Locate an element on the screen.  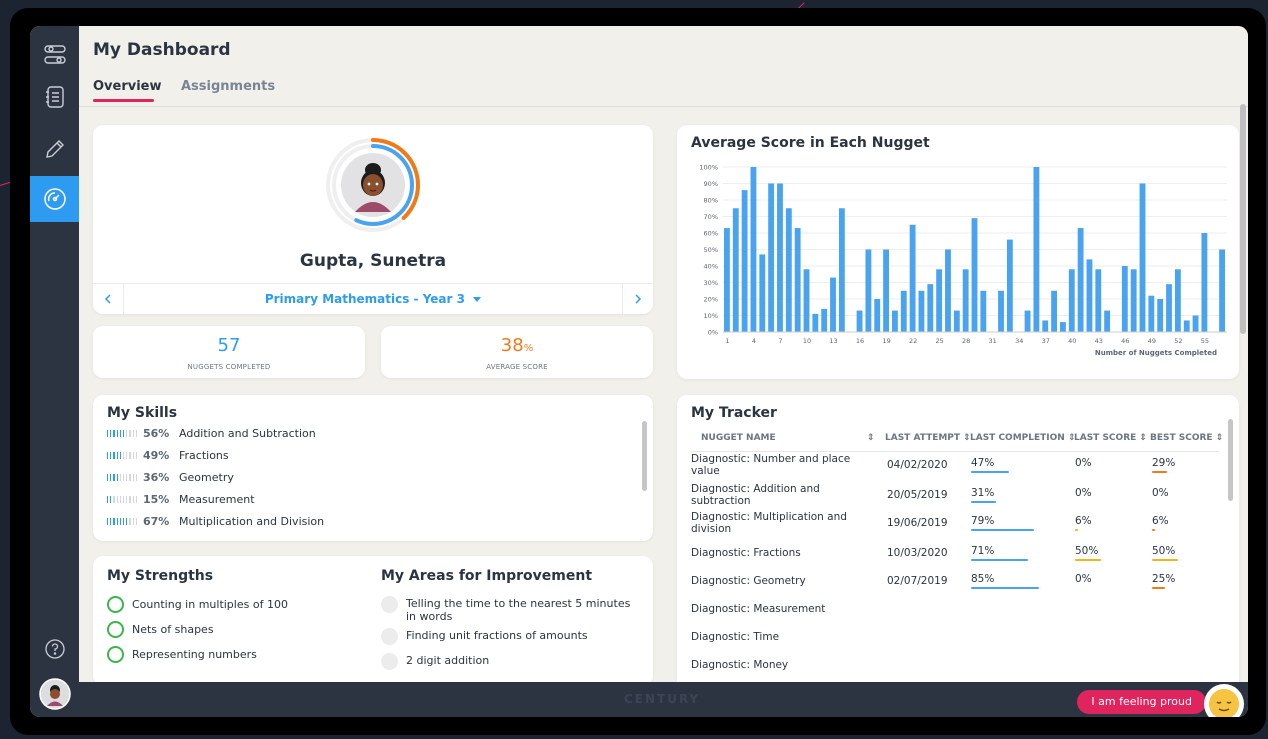
average-score-value: 38% is located at coordinates (517, 345).